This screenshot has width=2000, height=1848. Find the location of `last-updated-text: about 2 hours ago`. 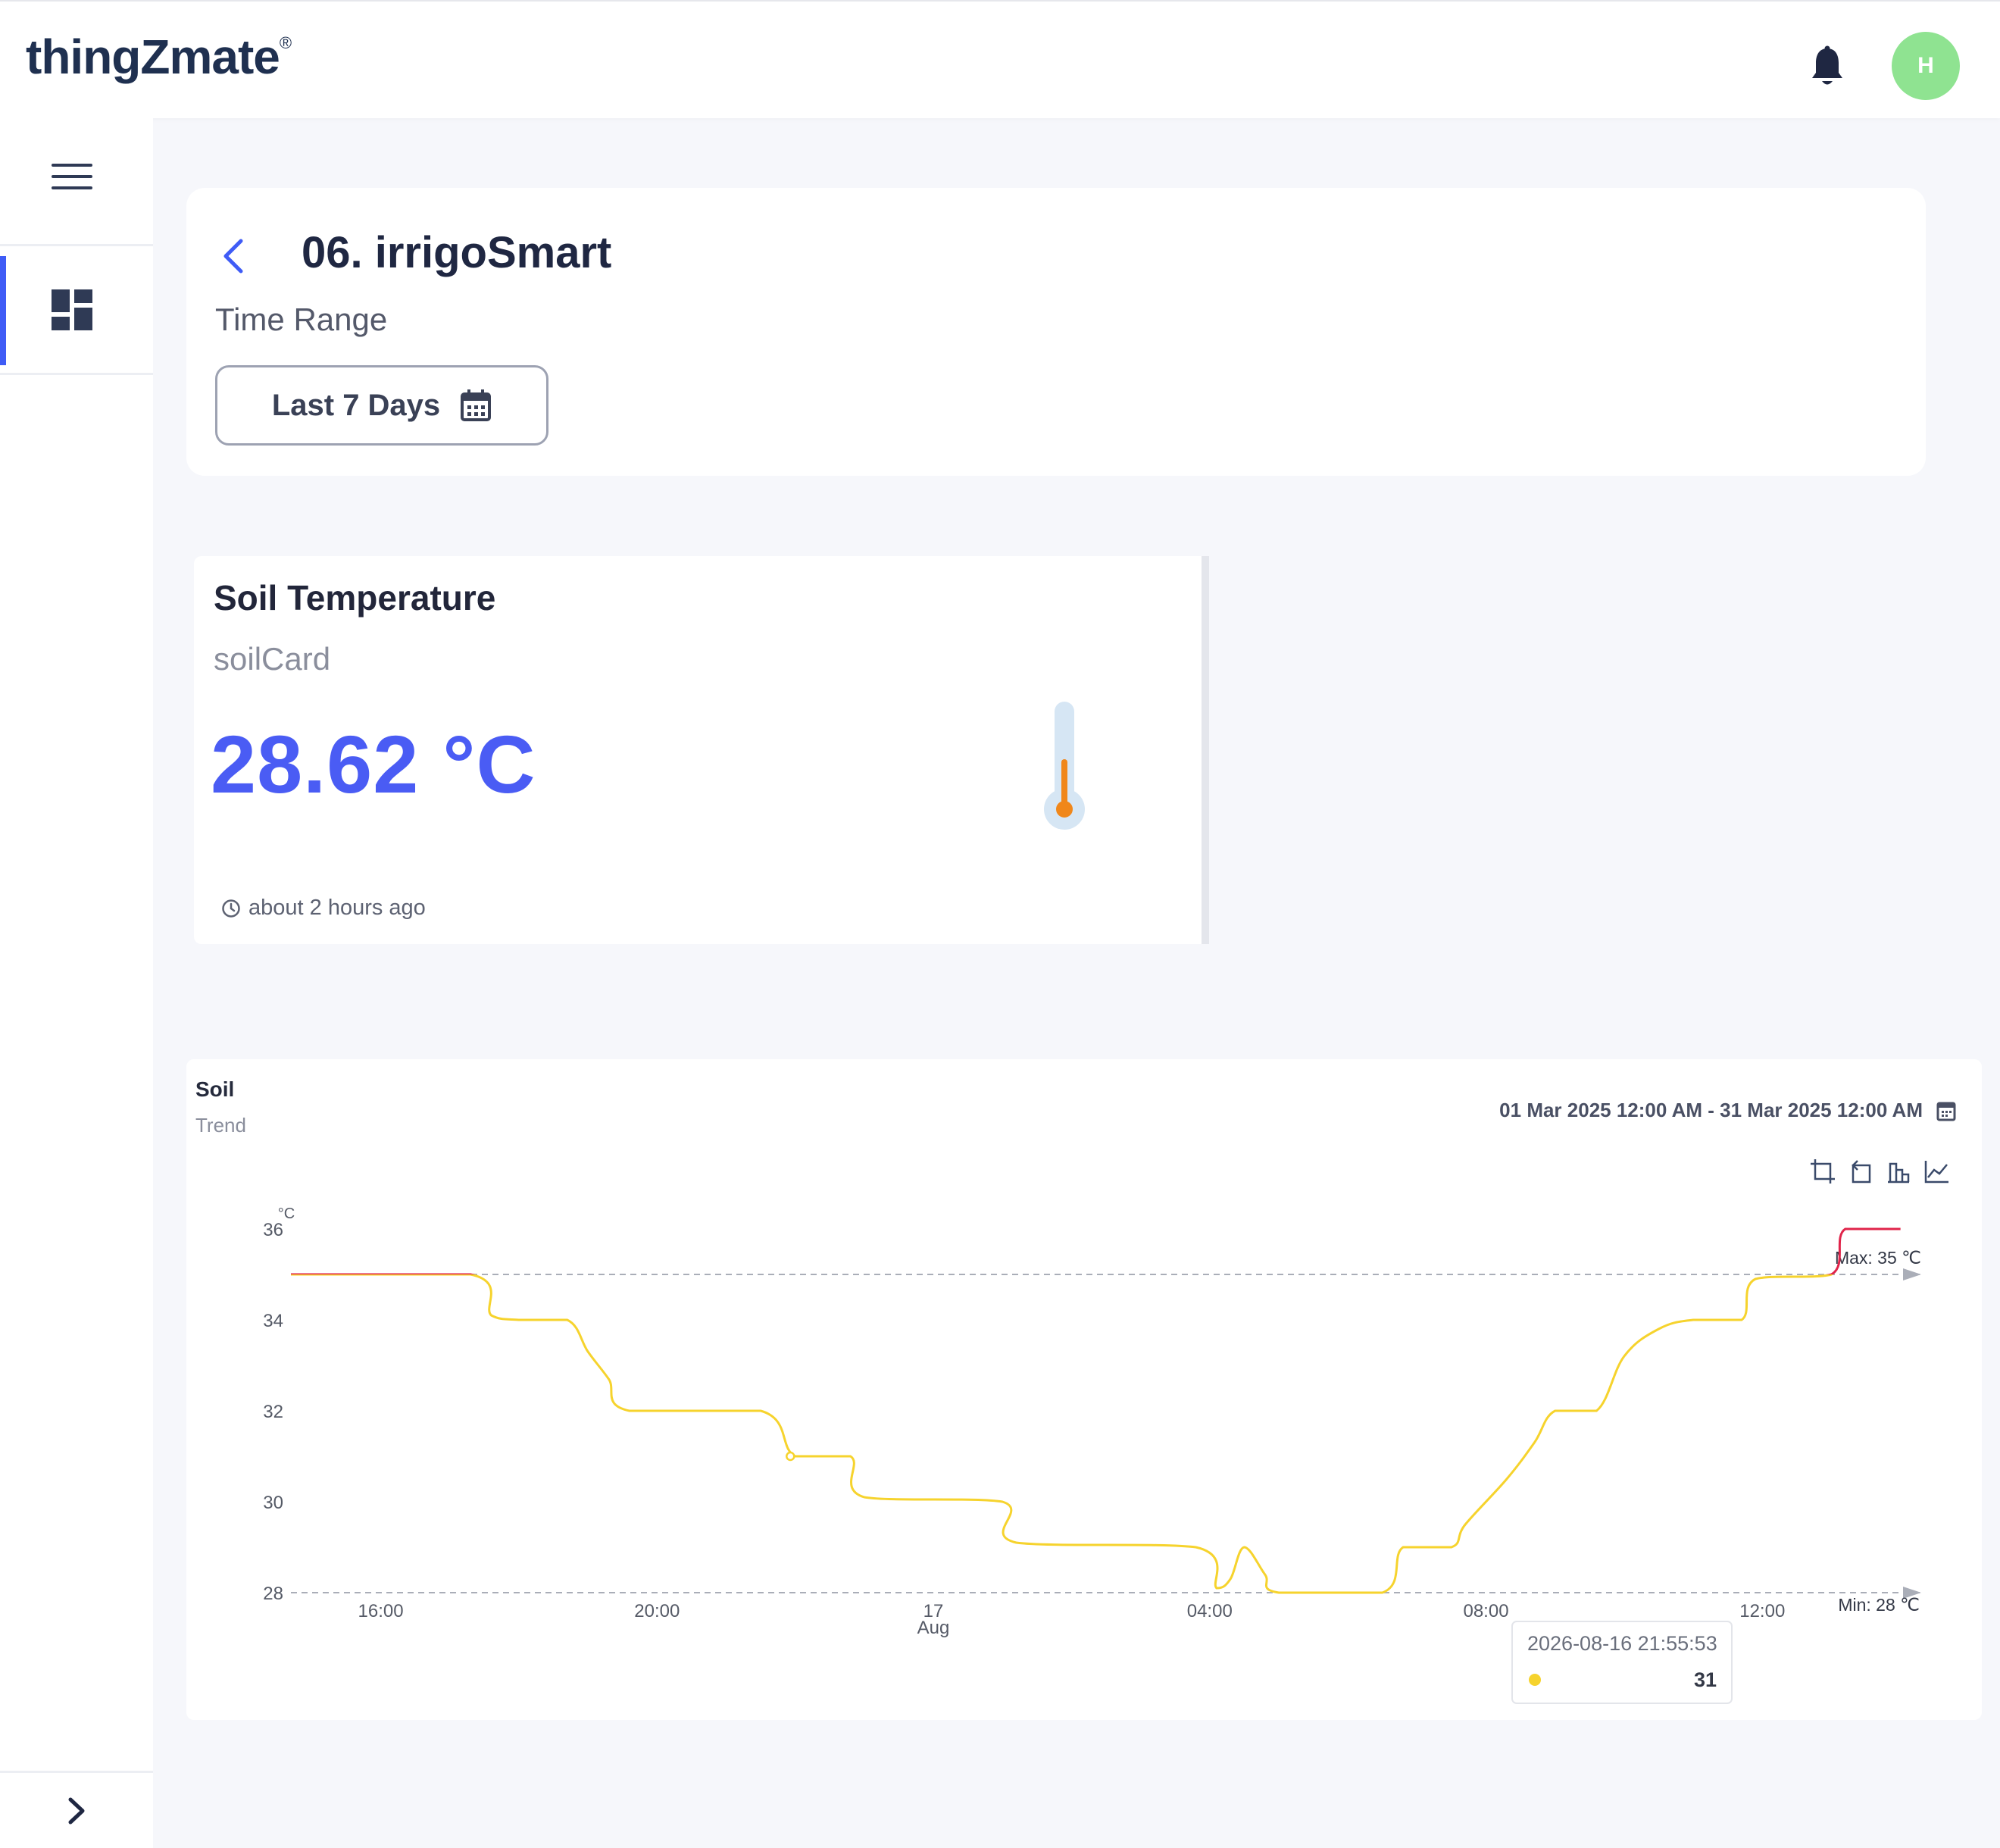

last-updated-text: about 2 hours ago is located at coordinates (337, 908).